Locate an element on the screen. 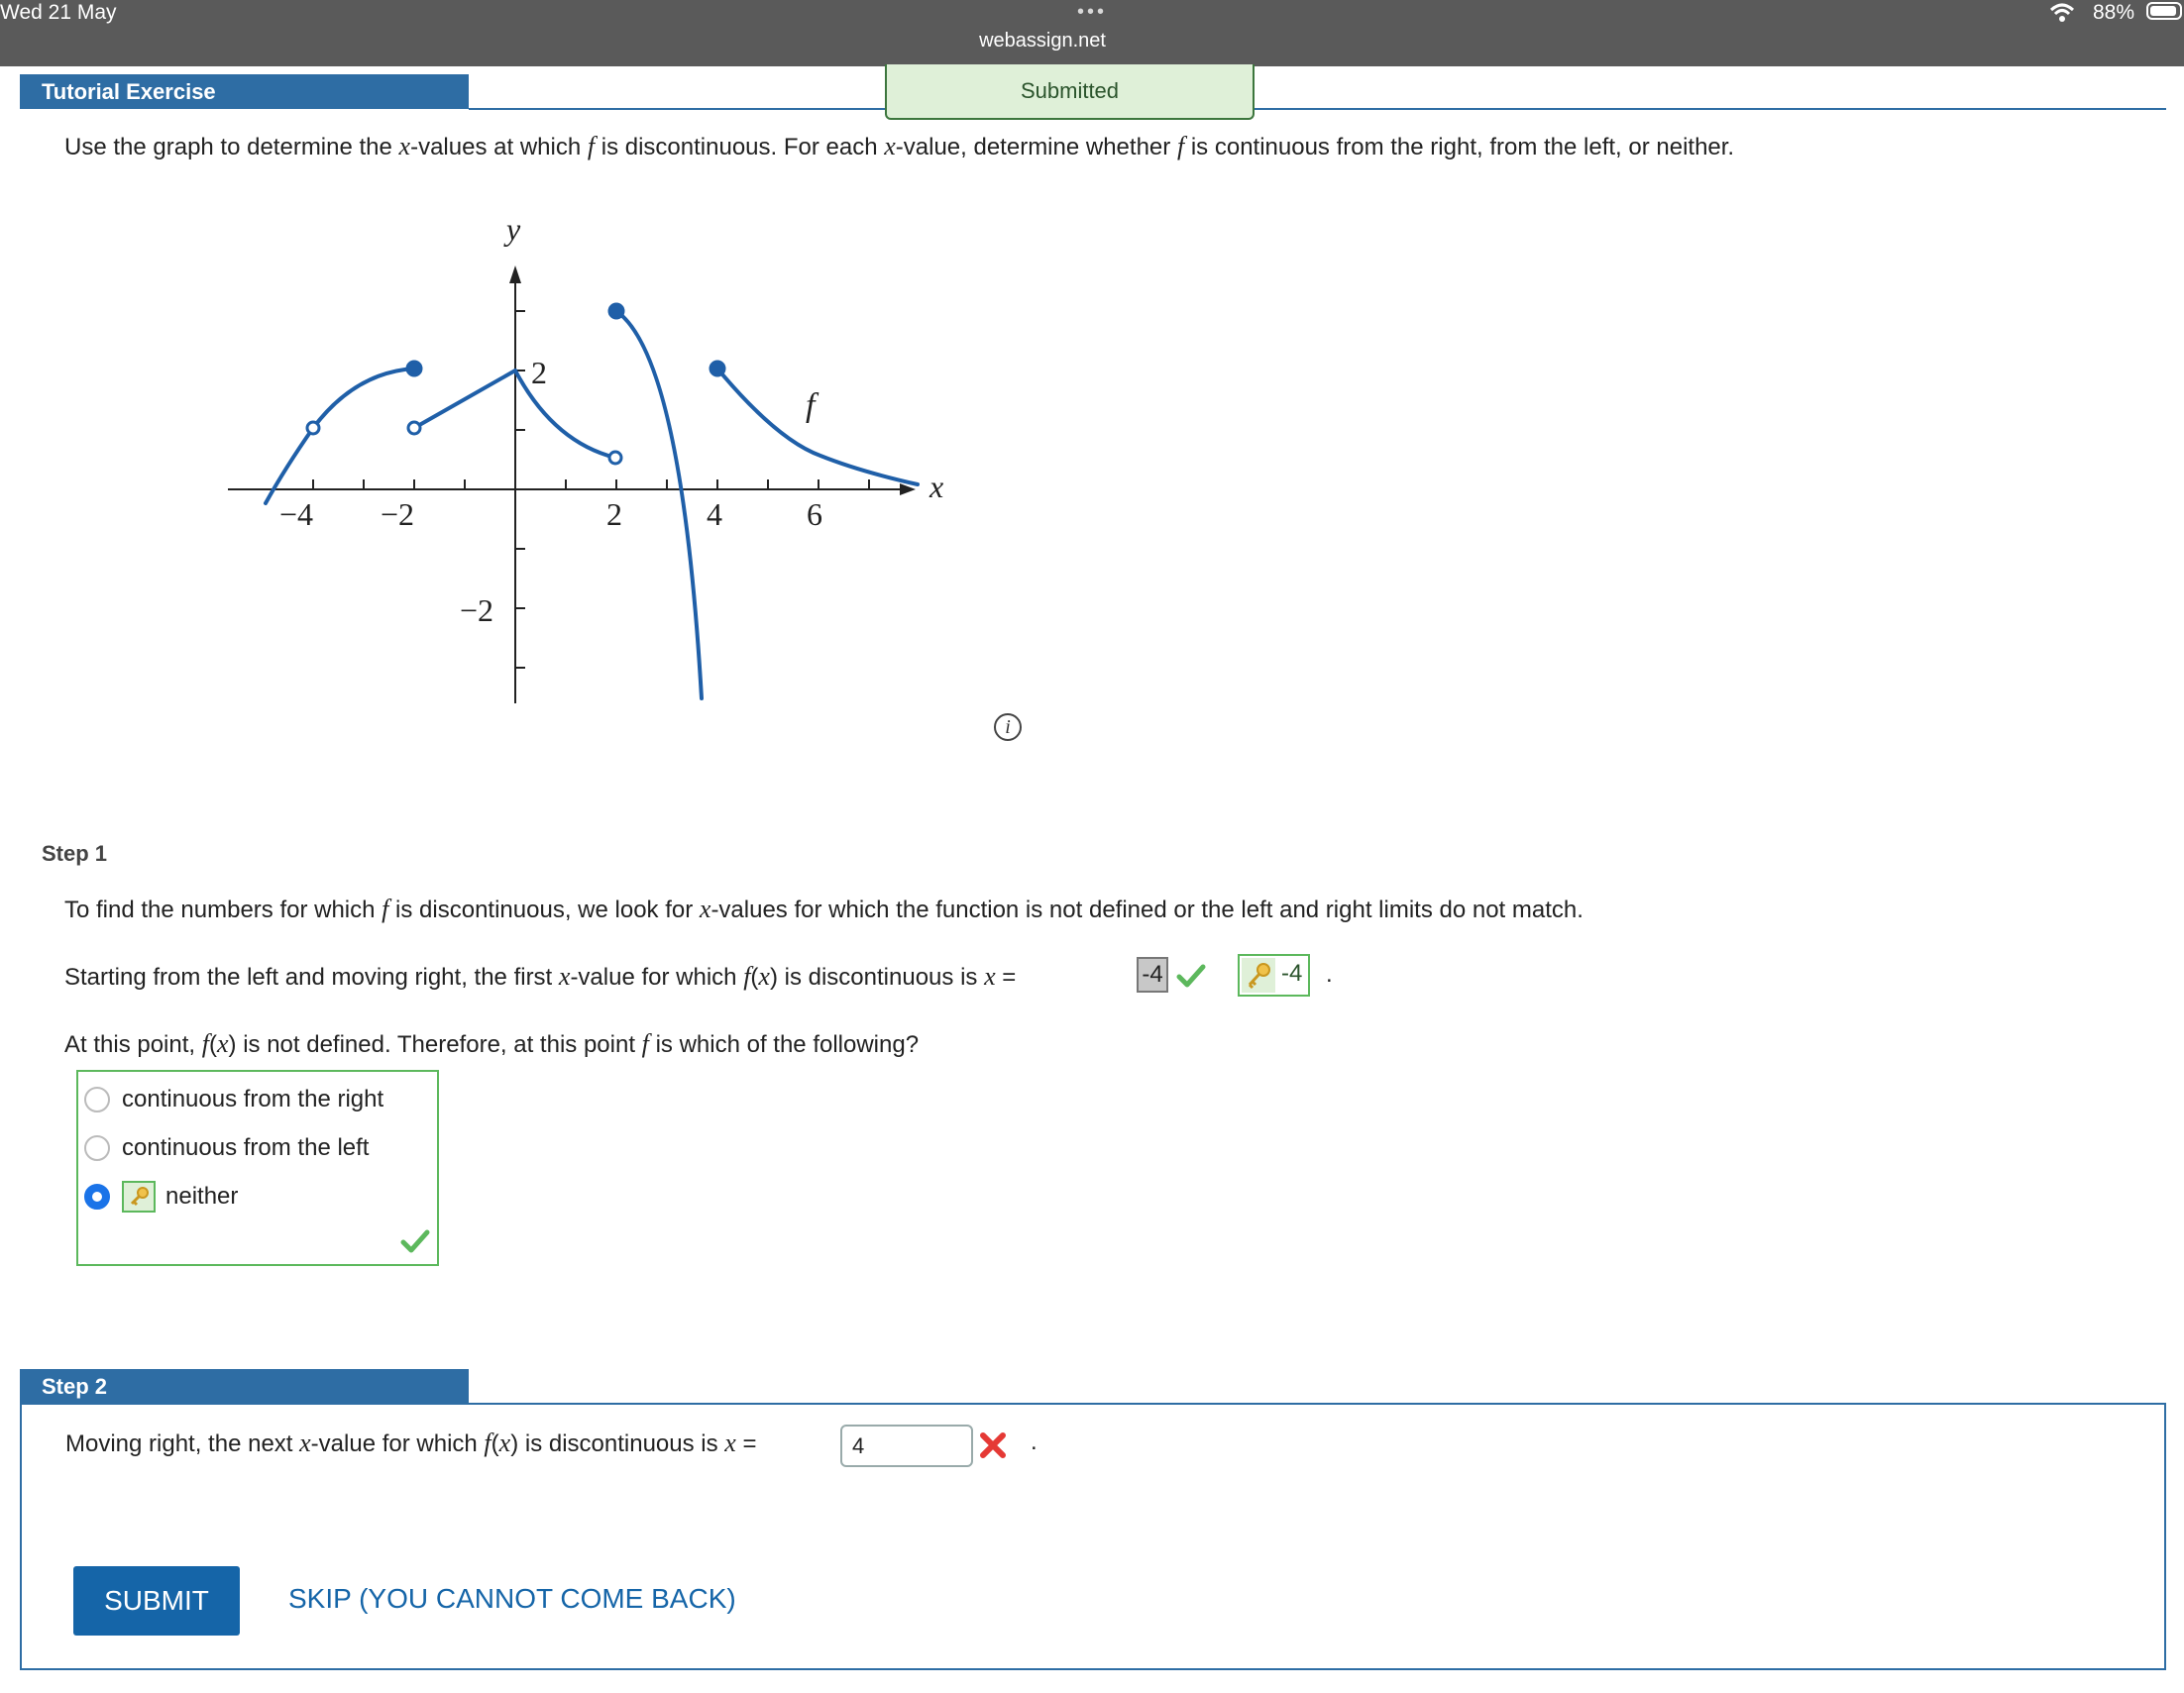 This screenshot has height=1693, width=2184. x-tick-label: −4 is located at coordinates (296, 514).